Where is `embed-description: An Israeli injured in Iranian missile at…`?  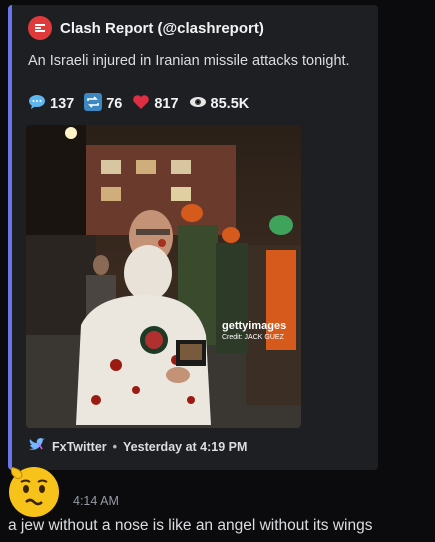
embed-description: An Israeli injured in Iranian missile at… is located at coordinates (189, 61).